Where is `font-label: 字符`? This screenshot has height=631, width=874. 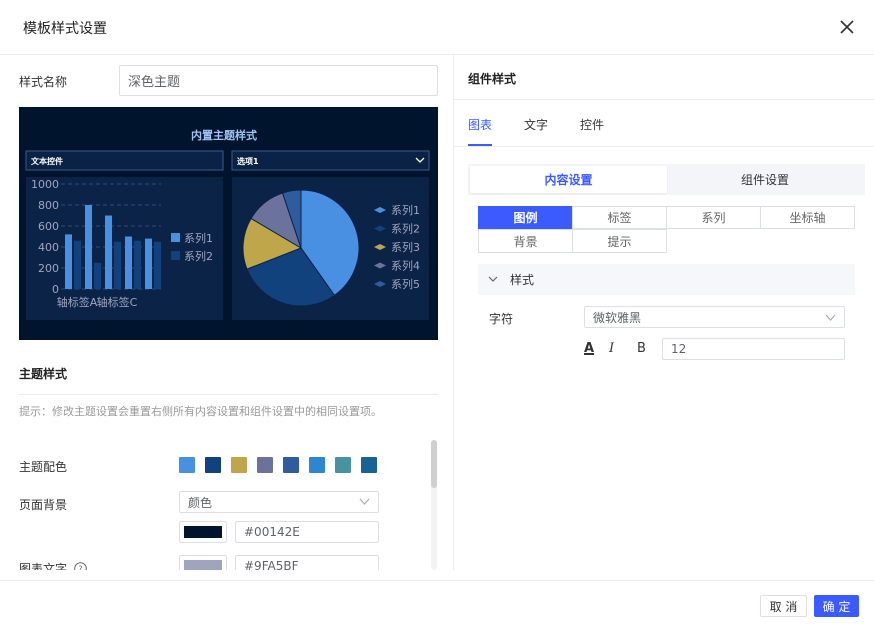
font-label: 字符 is located at coordinates (501, 319).